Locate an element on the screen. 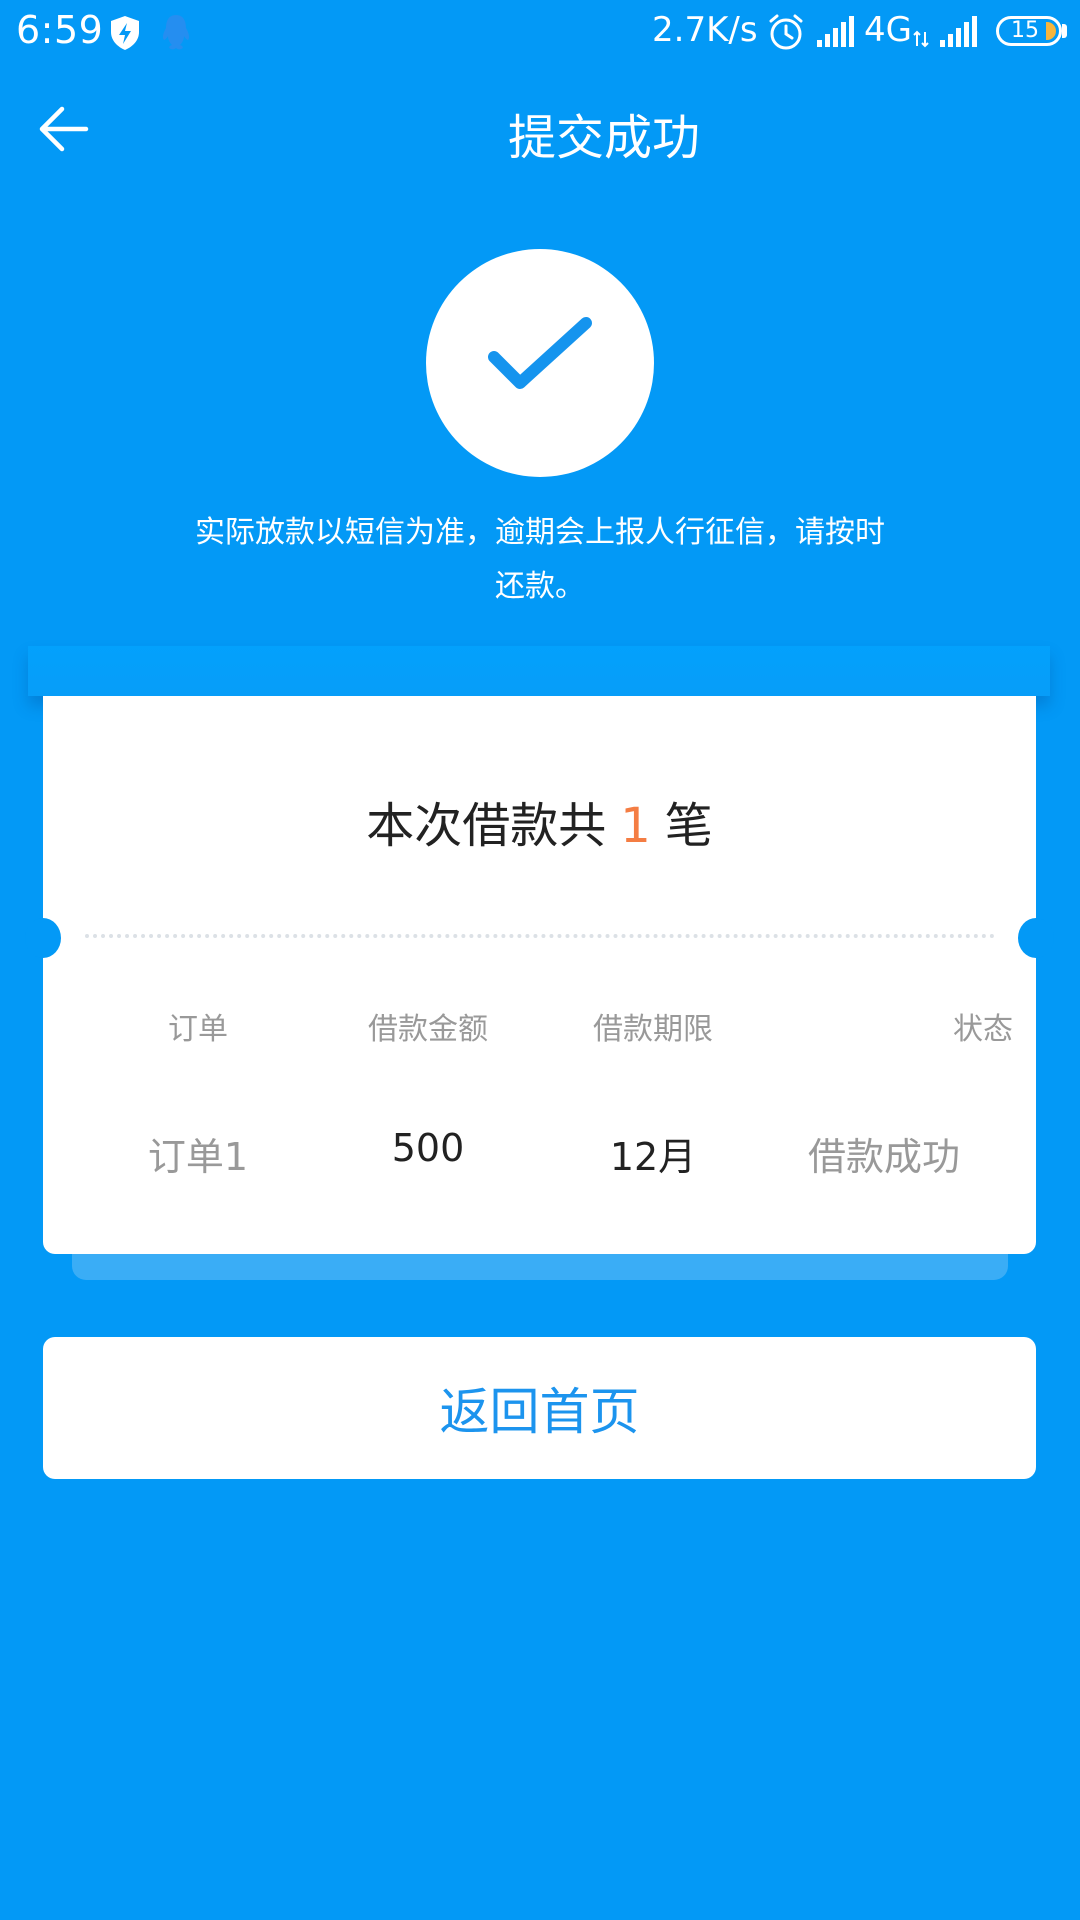 This screenshot has width=1080, height=1920. notice-line-1: 实际放款以短信为准，逾期会上报人行征信，请按时 is located at coordinates (540, 532).